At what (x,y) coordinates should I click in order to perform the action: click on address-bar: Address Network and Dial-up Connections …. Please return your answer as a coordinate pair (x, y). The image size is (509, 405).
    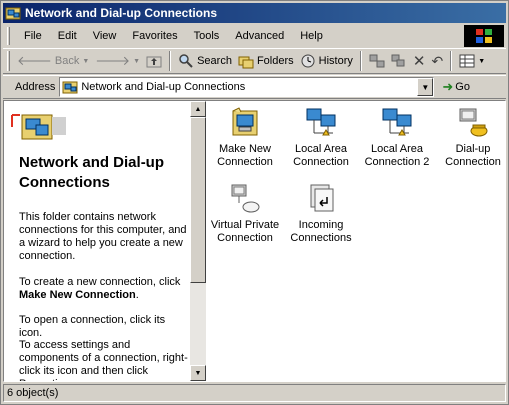
    Looking at the image, I should click on (254, 87).